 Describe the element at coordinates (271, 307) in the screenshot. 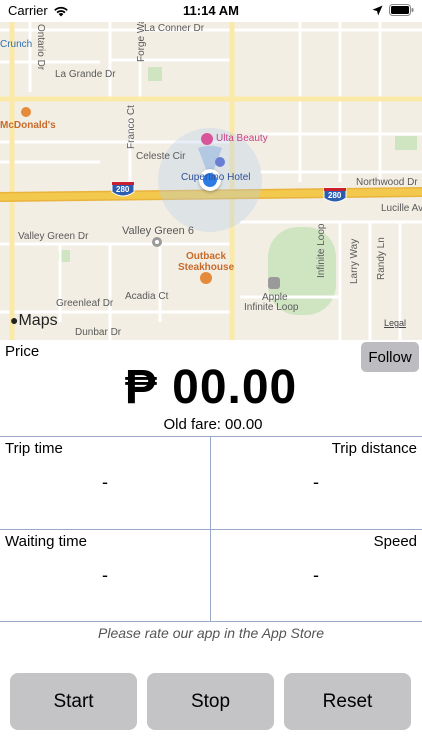

I see `map-label-apple-2: Infinite Loop` at that location.